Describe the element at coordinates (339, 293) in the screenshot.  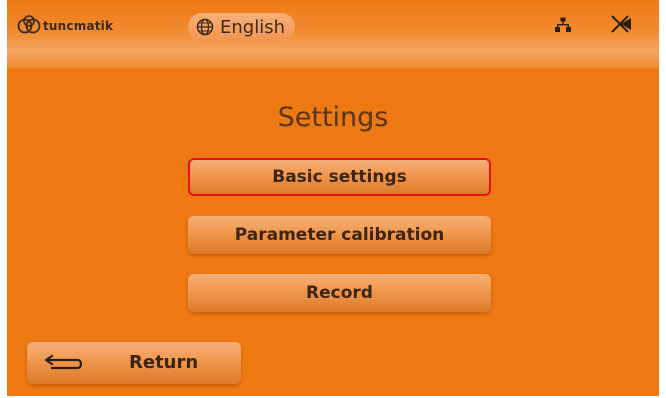
I see `record-button: Record` at that location.